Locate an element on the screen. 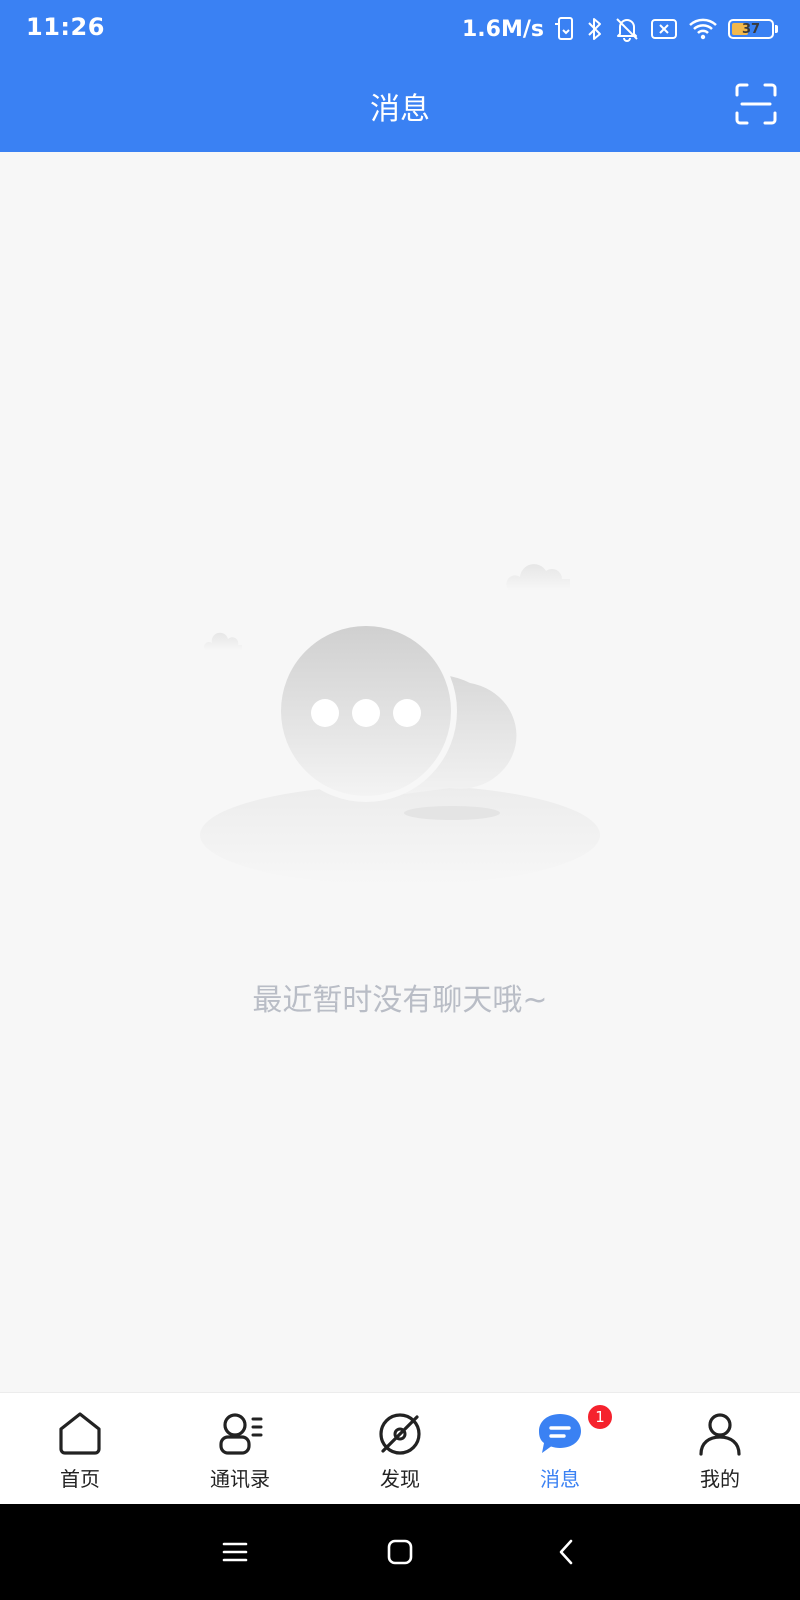 The image size is (800, 1600). scan-button is located at coordinates (756, 104).